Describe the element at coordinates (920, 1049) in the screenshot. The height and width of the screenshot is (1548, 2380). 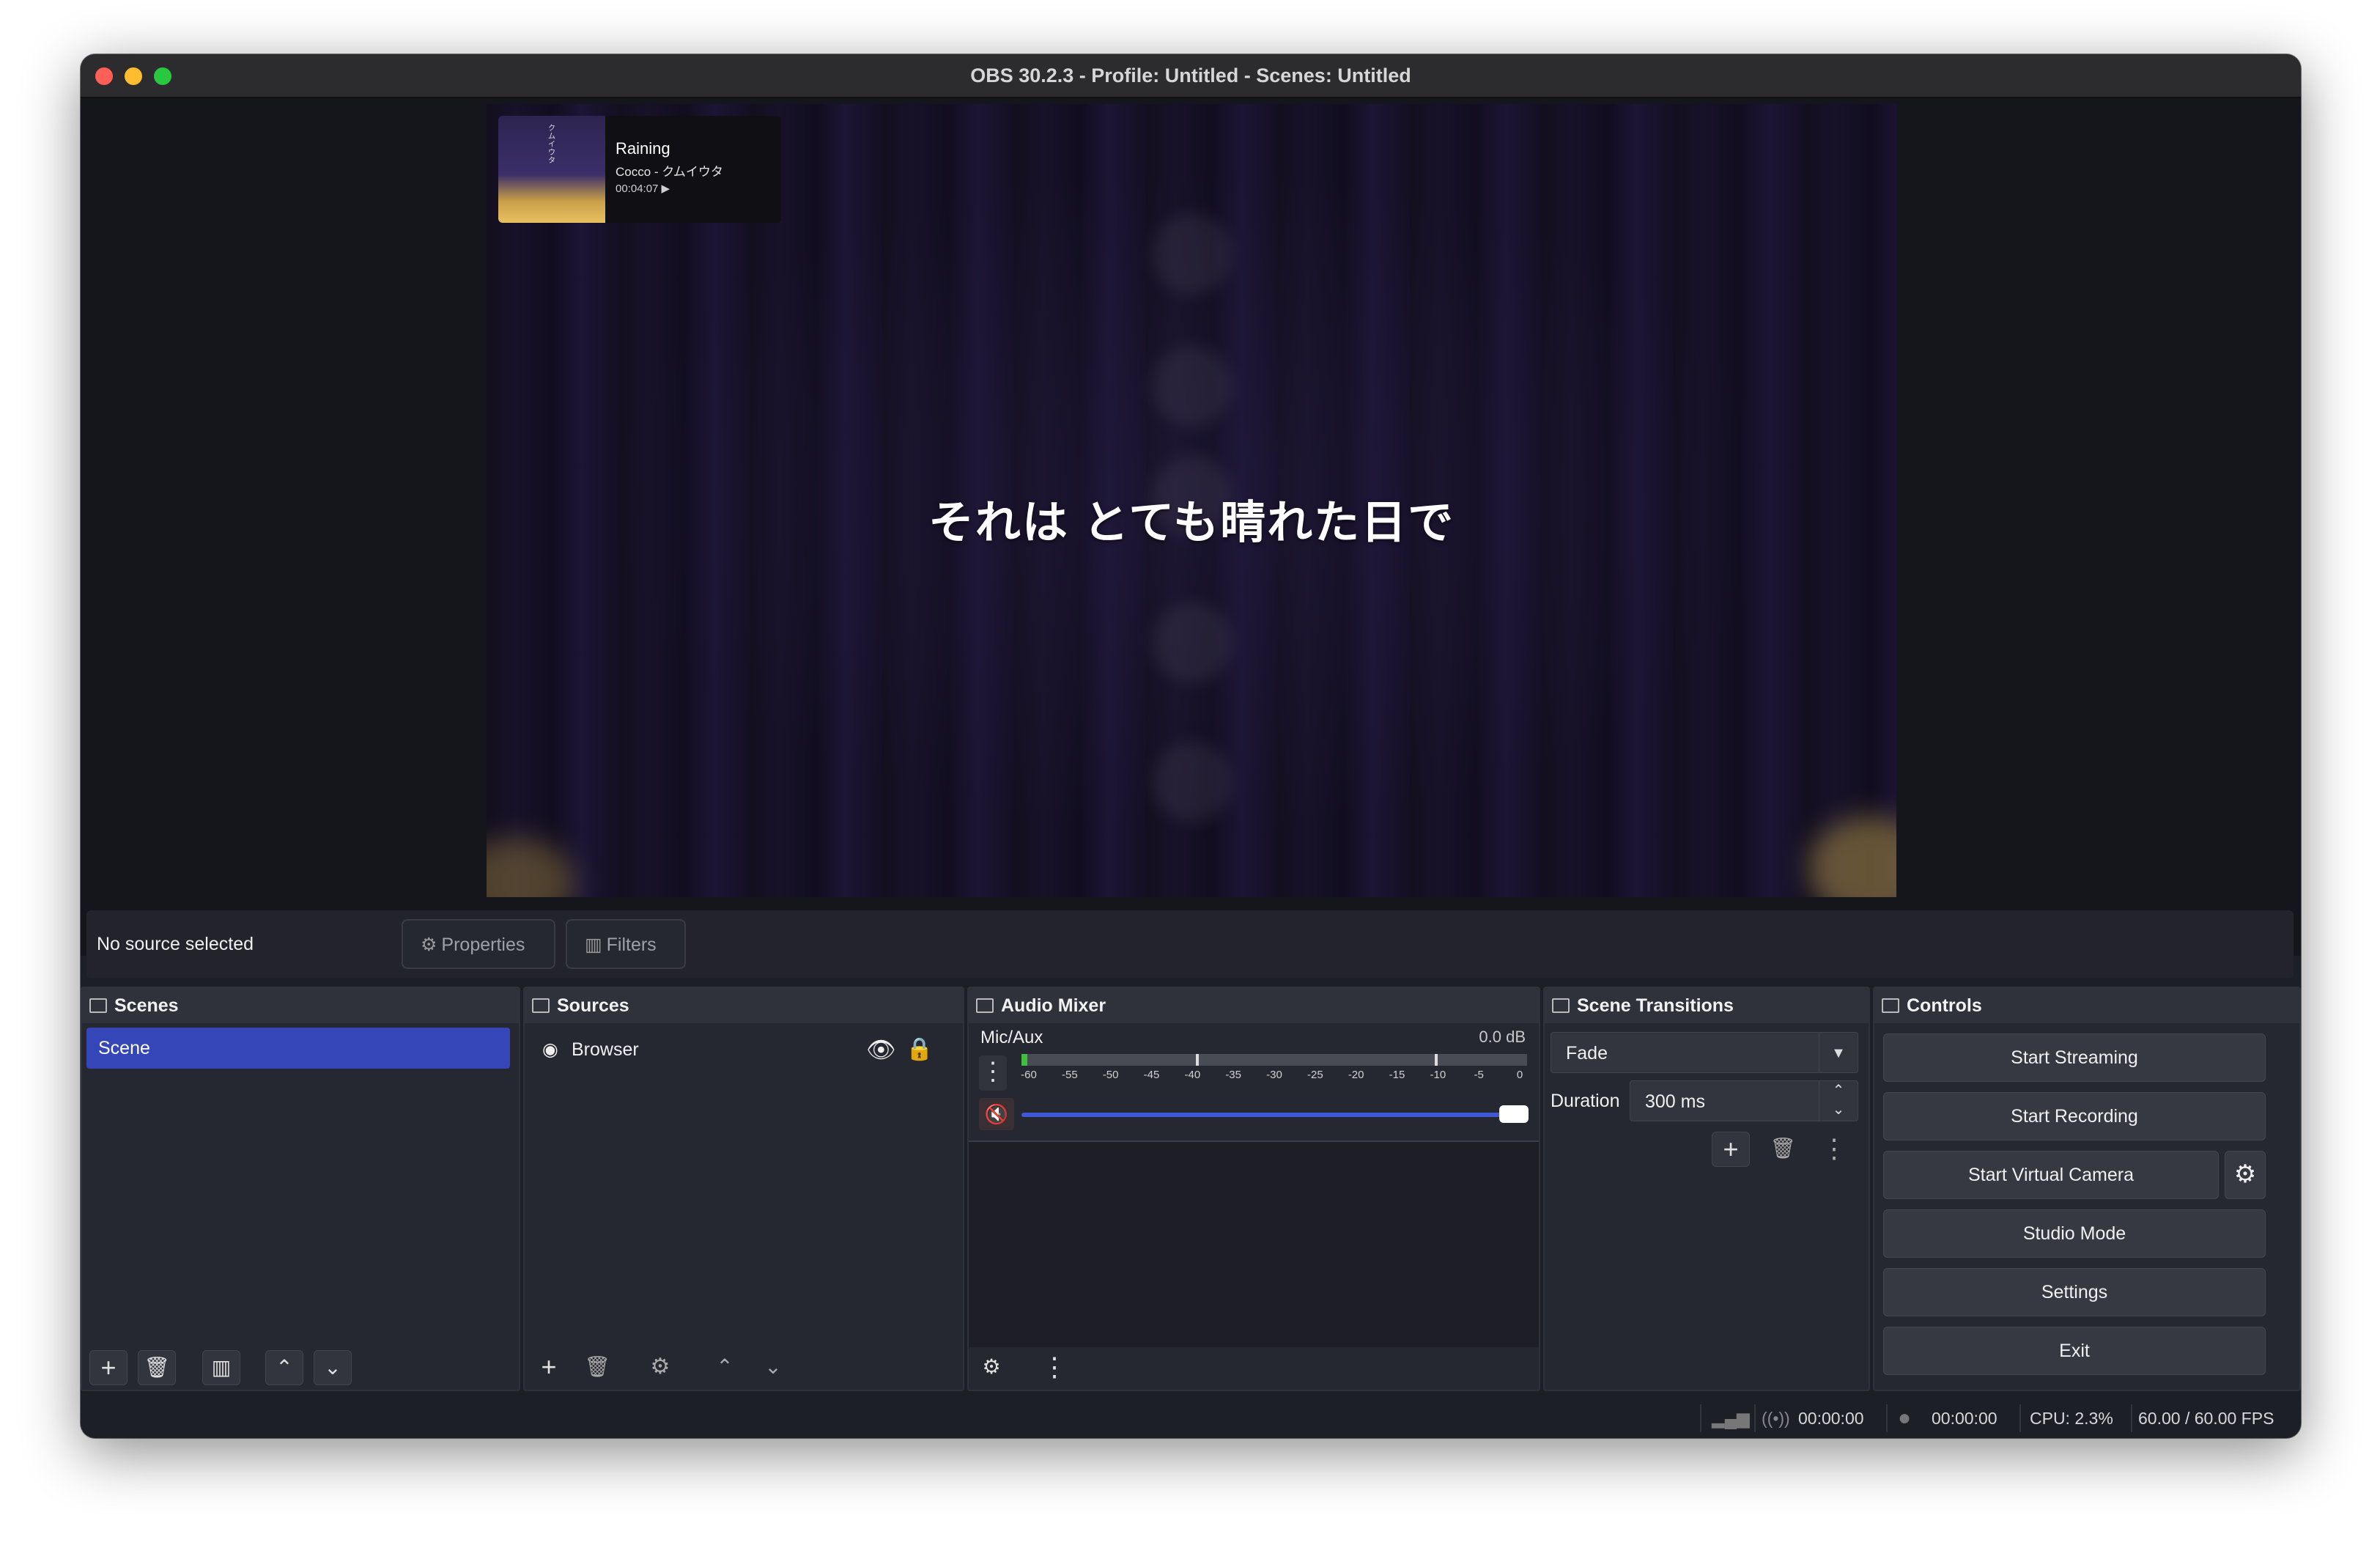
I see `lock-icon: 🔒` at that location.